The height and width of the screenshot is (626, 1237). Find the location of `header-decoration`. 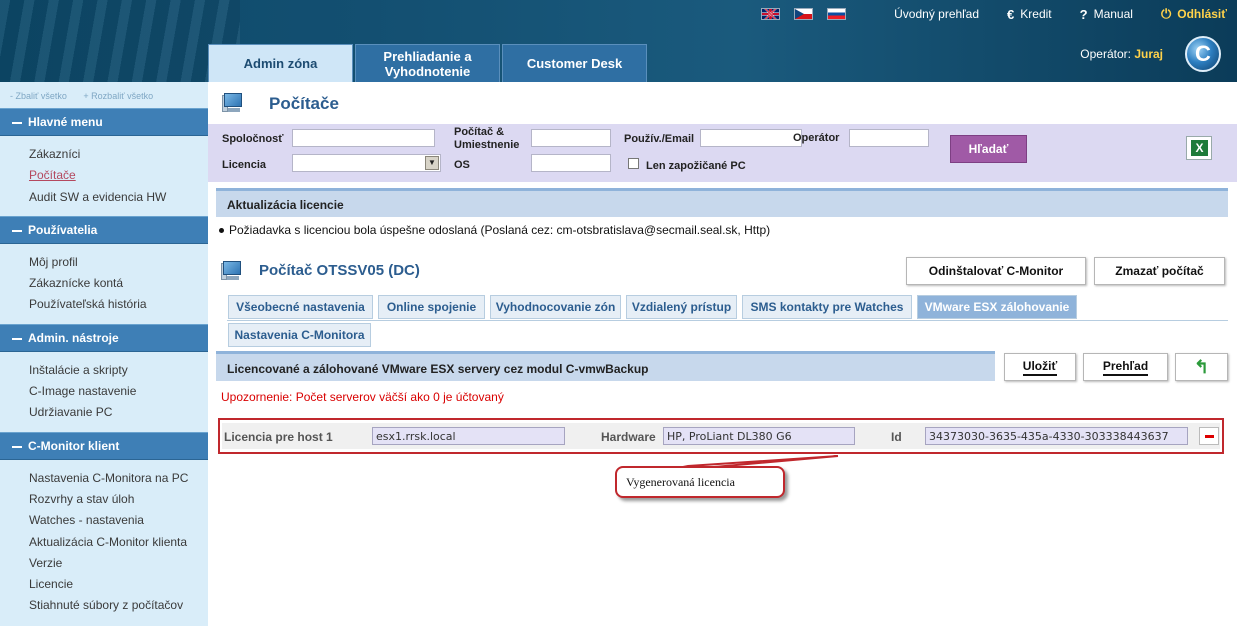

header-decoration is located at coordinates (120, 41).